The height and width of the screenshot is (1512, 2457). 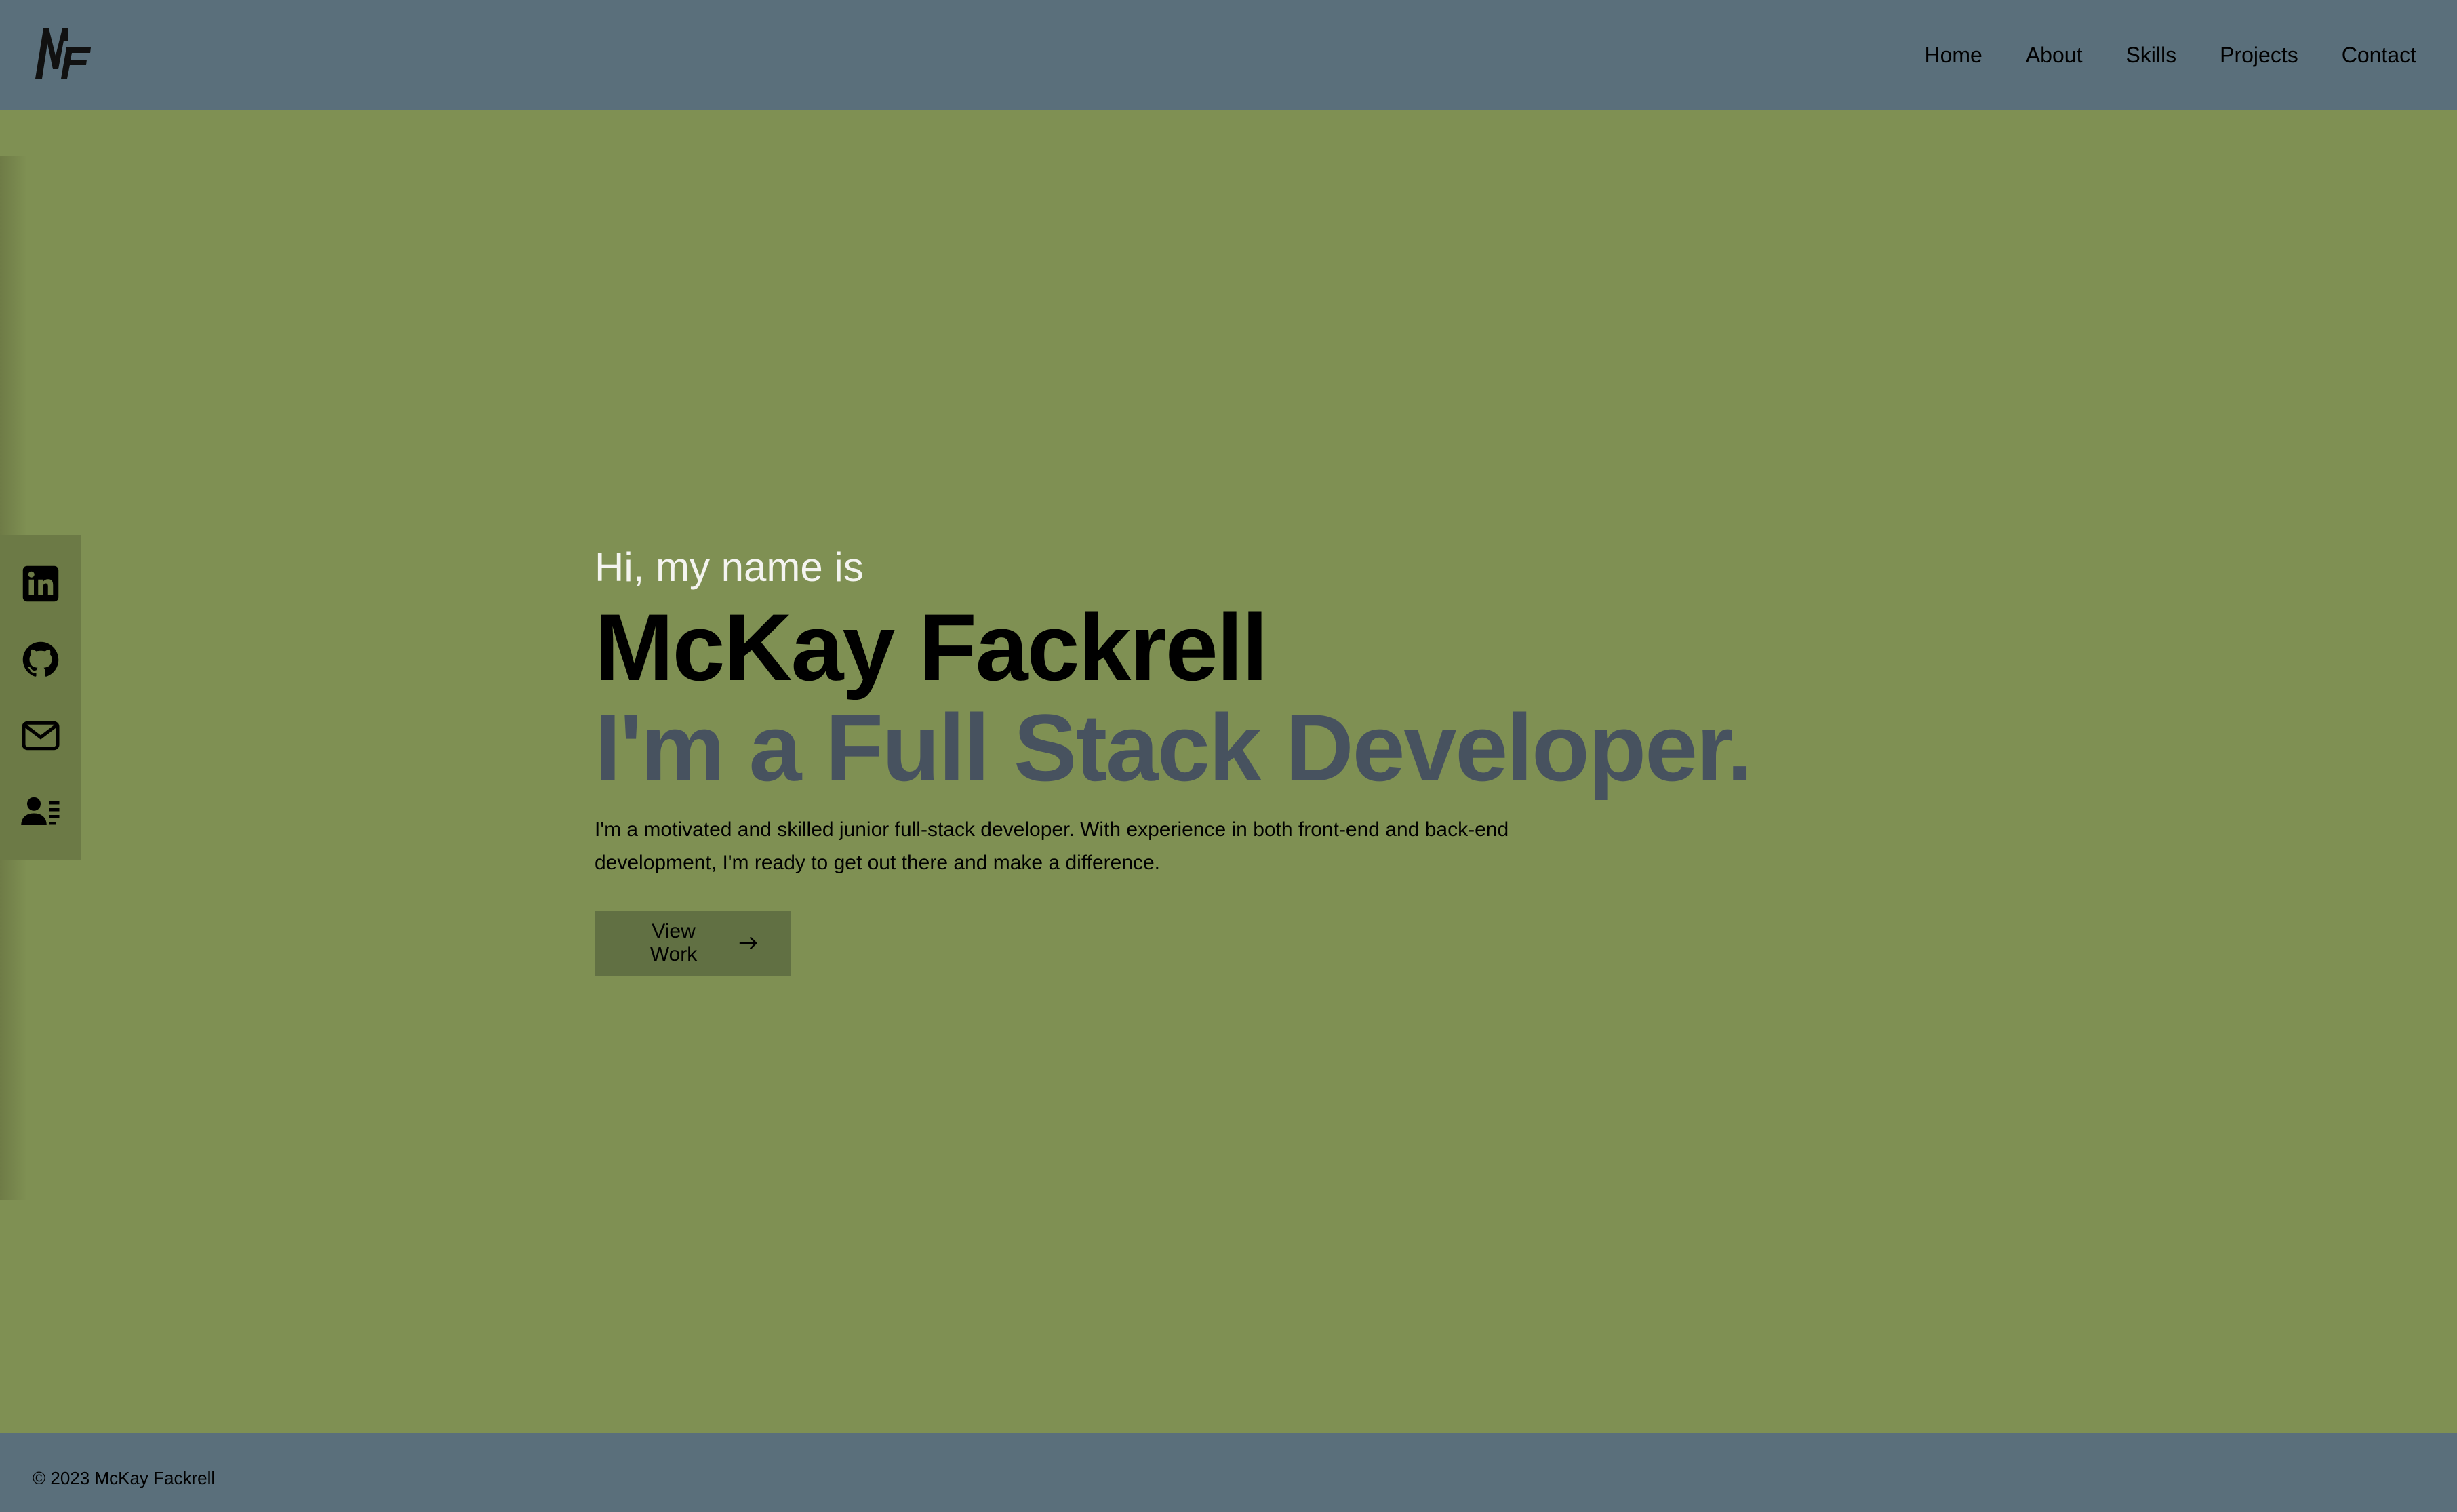 I want to click on resume-link, so click(x=40, y=812).